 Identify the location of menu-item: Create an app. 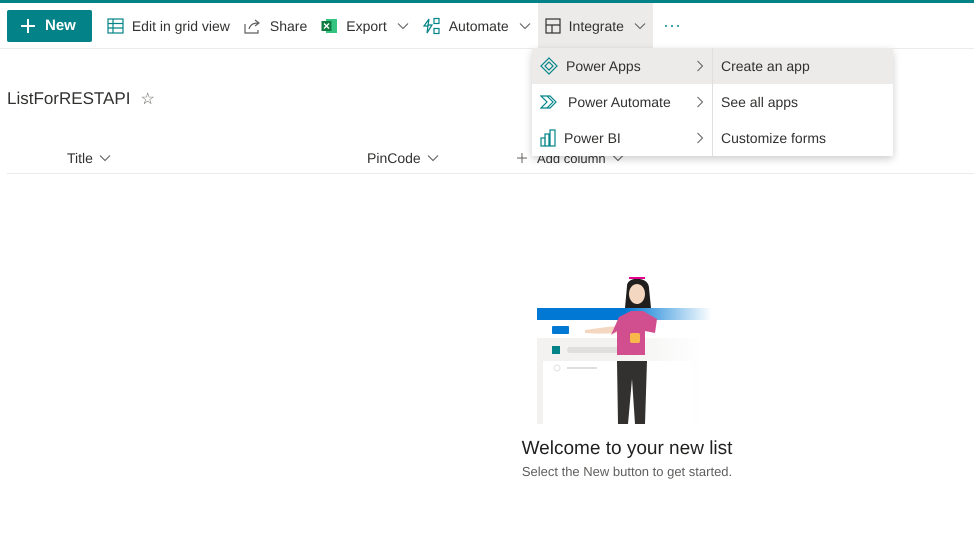
(803, 66).